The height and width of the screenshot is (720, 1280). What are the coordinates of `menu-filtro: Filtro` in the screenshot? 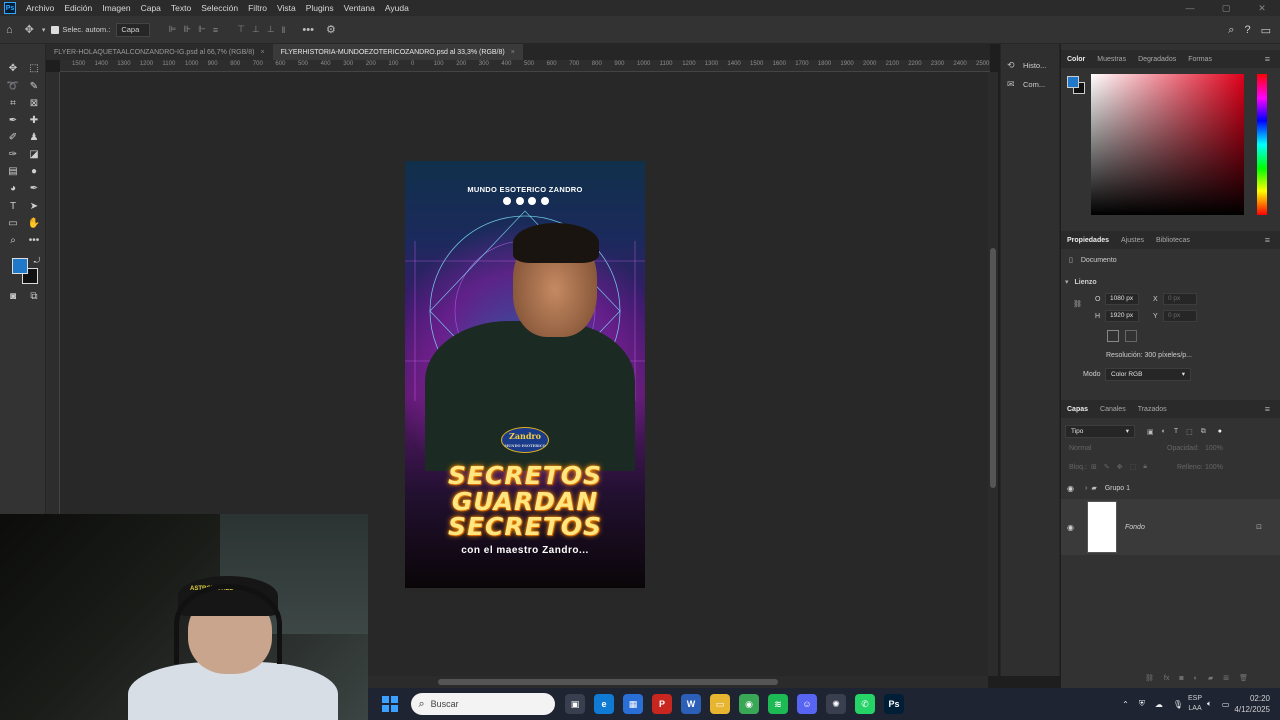 It's located at (257, 8).